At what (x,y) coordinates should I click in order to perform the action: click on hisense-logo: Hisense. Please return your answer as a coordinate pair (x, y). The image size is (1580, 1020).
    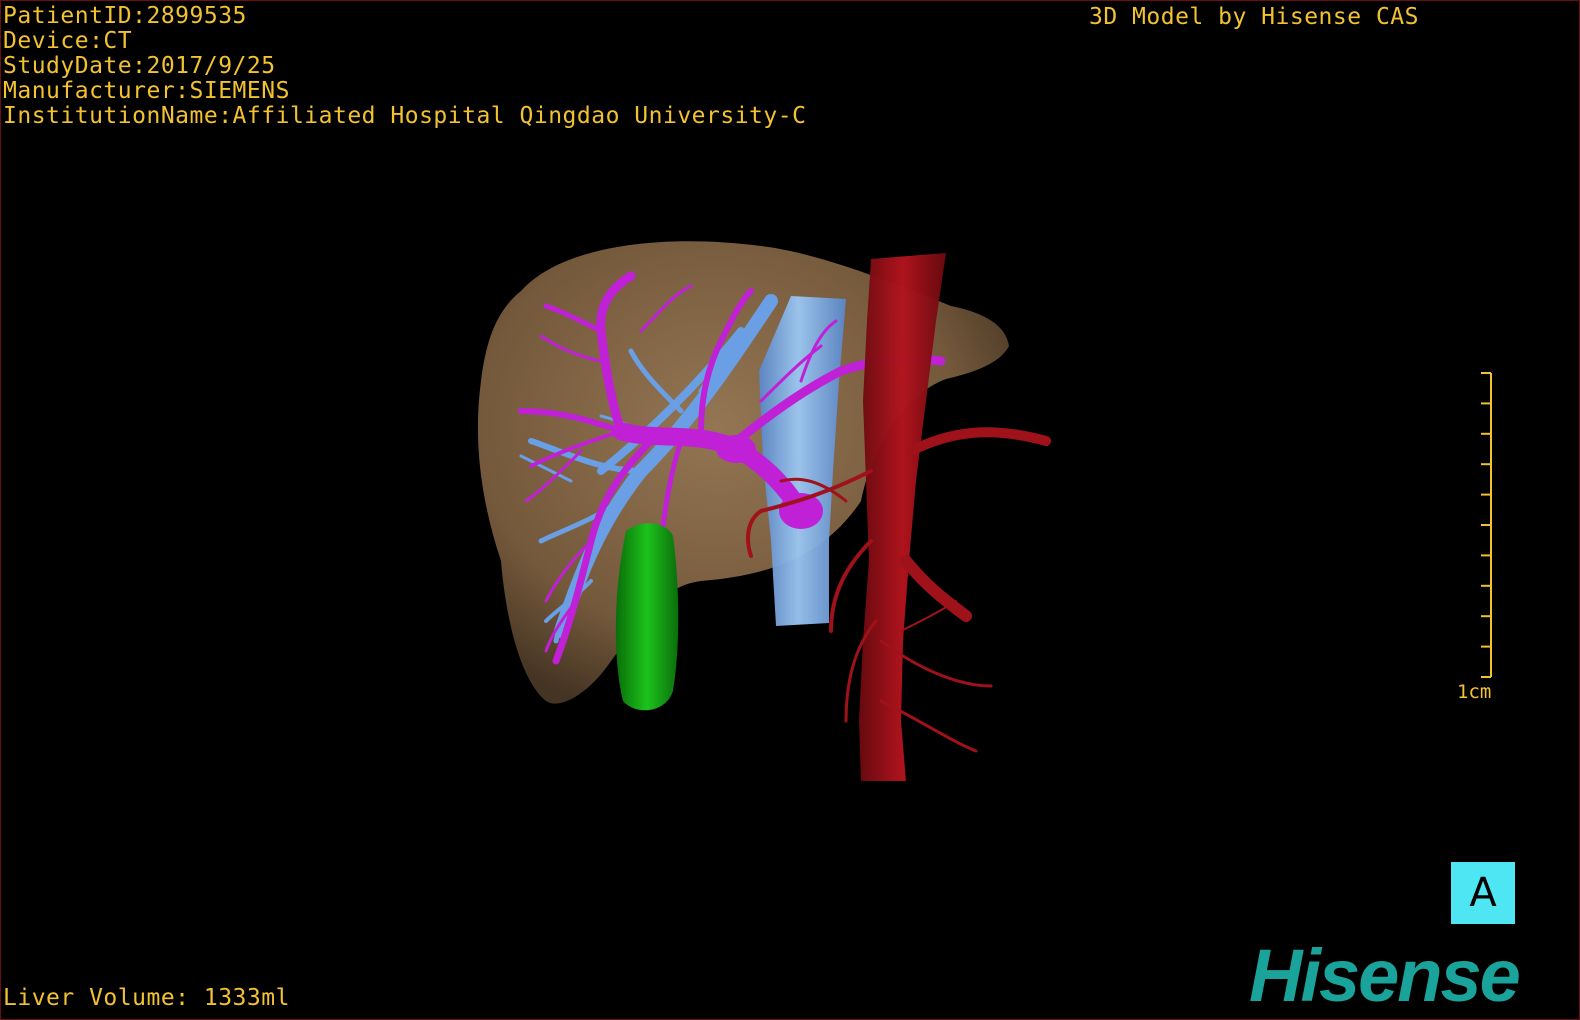
    Looking at the image, I should click on (1385, 977).